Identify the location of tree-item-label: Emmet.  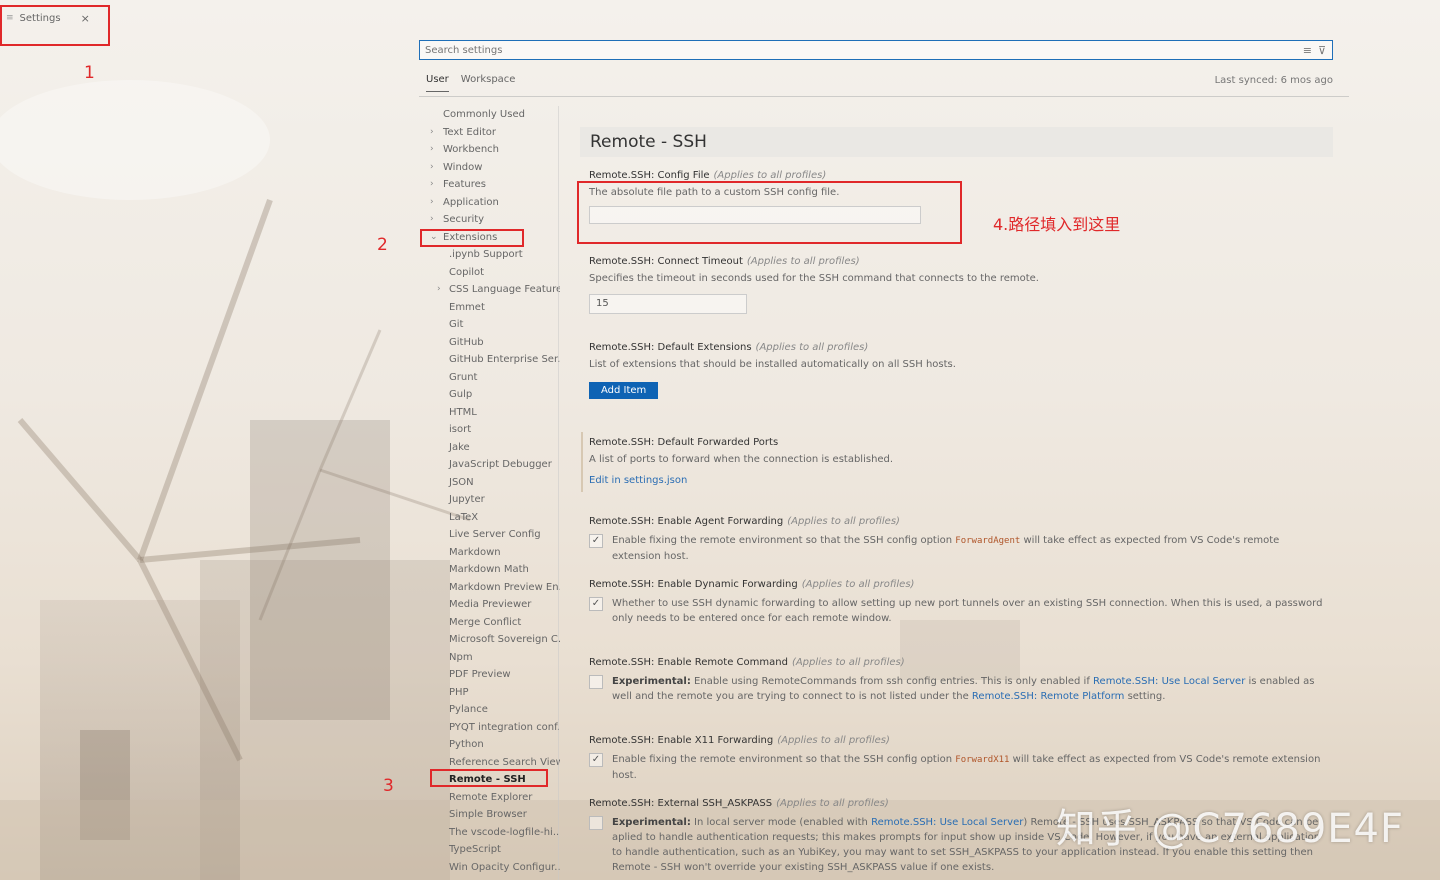
(467, 307).